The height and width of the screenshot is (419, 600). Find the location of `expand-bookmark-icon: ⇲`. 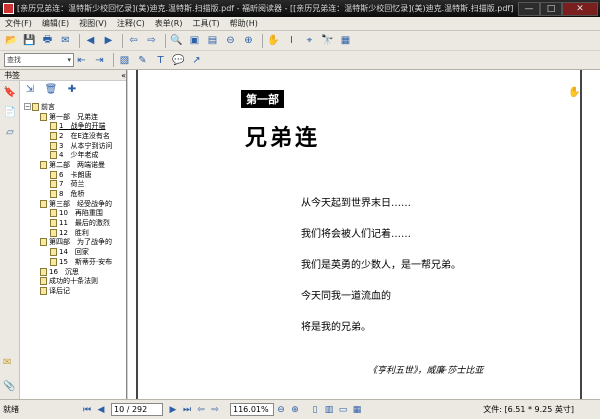

expand-bookmark-icon: ⇲ is located at coordinates (30, 91).